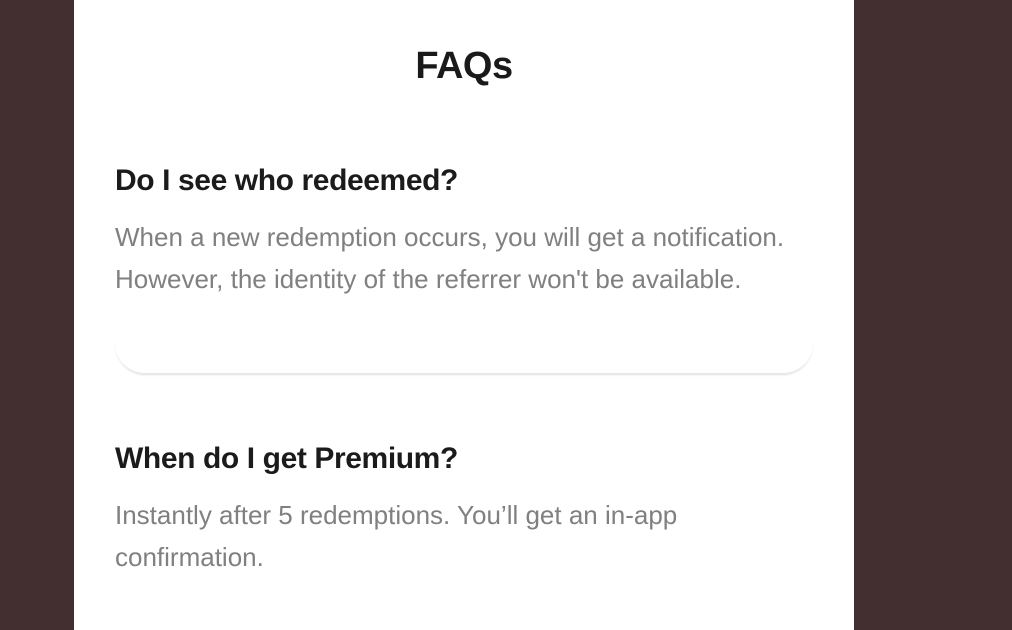 The width and height of the screenshot is (1012, 630). What do you see at coordinates (464, 66) in the screenshot?
I see `page-title: FAQs` at bounding box center [464, 66].